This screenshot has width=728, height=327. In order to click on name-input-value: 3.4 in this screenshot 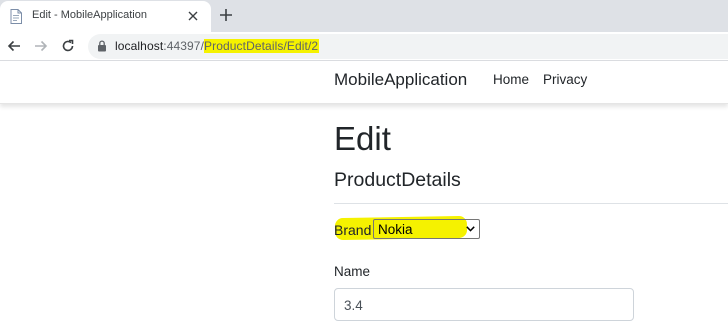, I will do `click(353, 305)`.